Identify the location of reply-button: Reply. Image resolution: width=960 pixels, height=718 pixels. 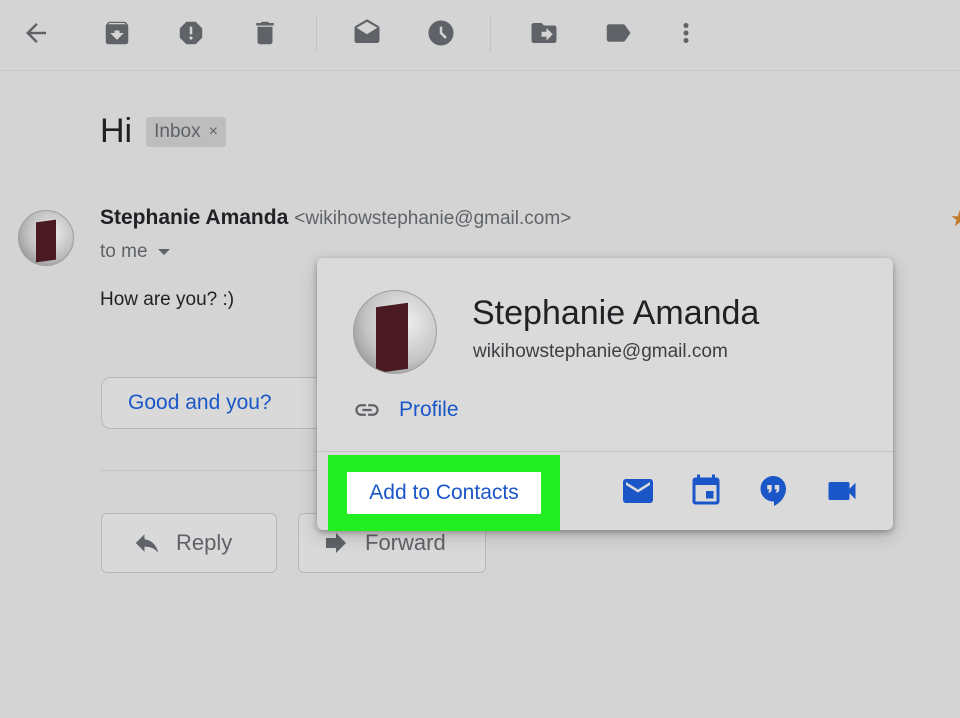
(189, 543).